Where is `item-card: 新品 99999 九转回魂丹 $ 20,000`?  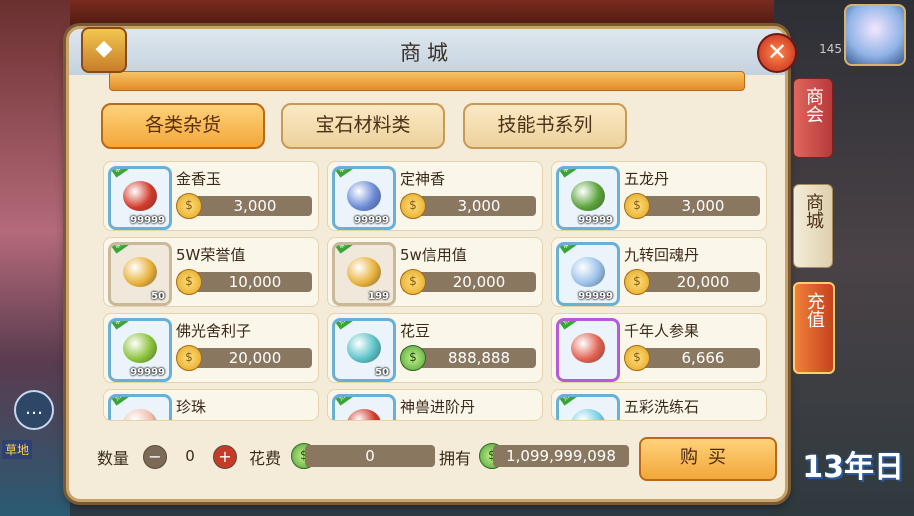
item-card: 新品 99999 九转回魂丹 $ 20,000 is located at coordinates (659, 272).